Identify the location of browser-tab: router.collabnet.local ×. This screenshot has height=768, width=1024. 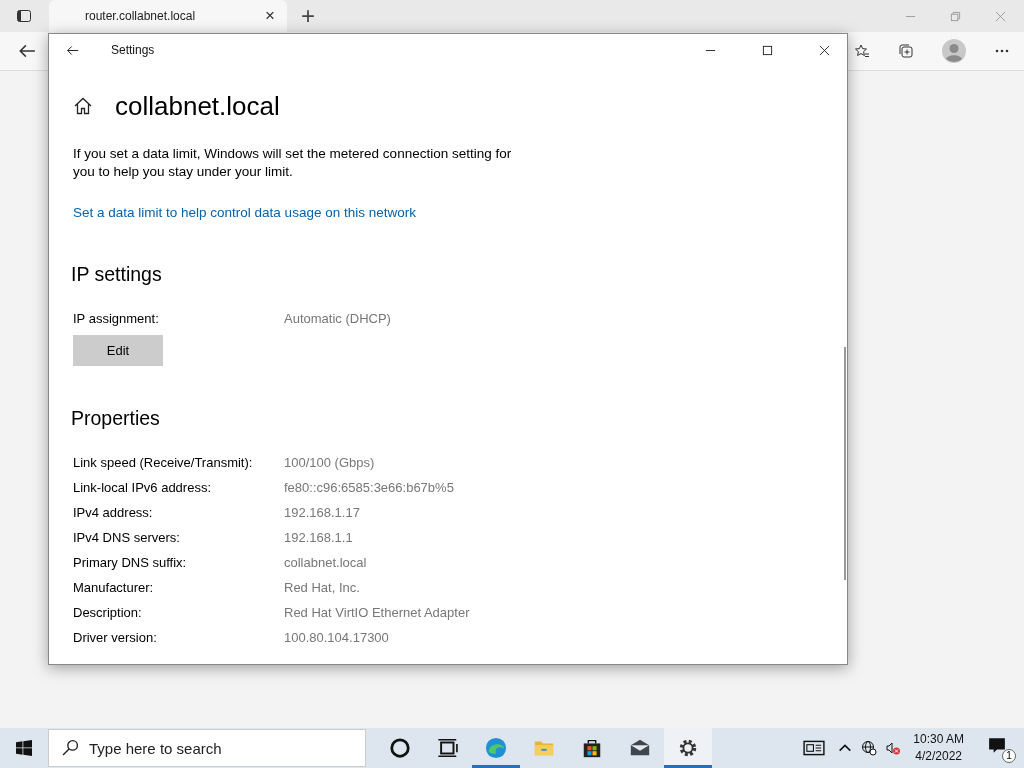
(168, 16).